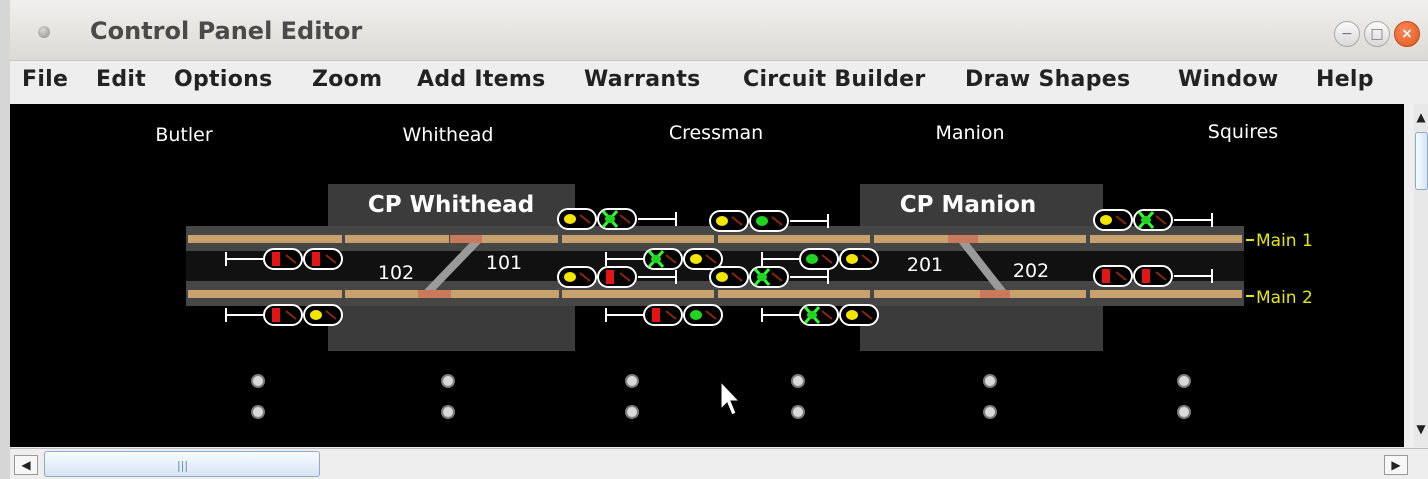  I want to click on window-menu-icon, so click(44, 32).